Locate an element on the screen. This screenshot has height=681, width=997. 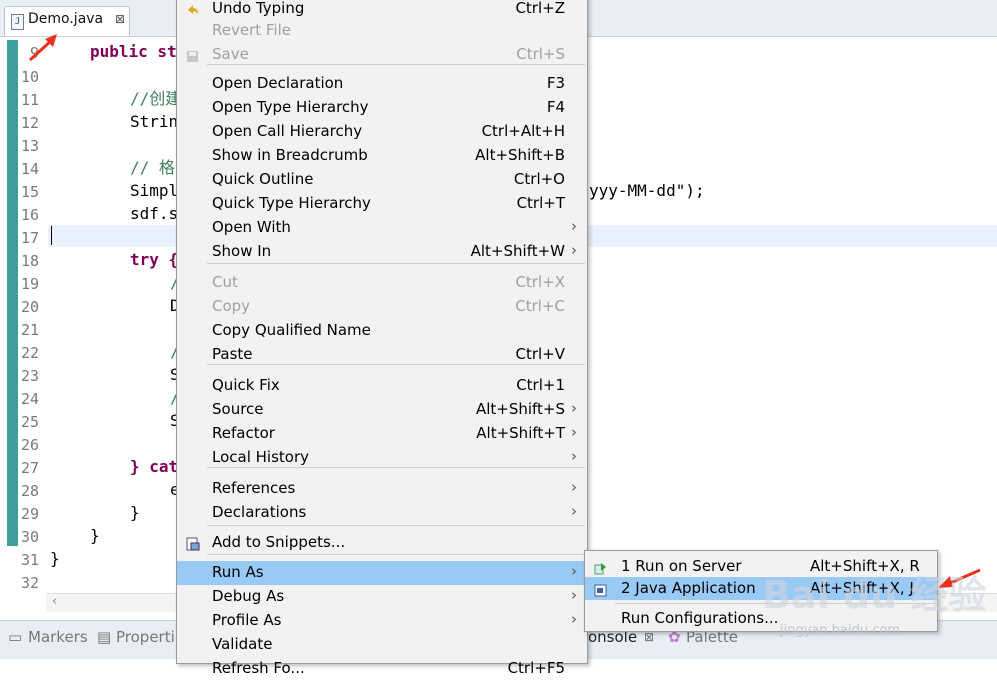
menu-item-label: Show in Breadcrumb is located at coordinates (290, 155).